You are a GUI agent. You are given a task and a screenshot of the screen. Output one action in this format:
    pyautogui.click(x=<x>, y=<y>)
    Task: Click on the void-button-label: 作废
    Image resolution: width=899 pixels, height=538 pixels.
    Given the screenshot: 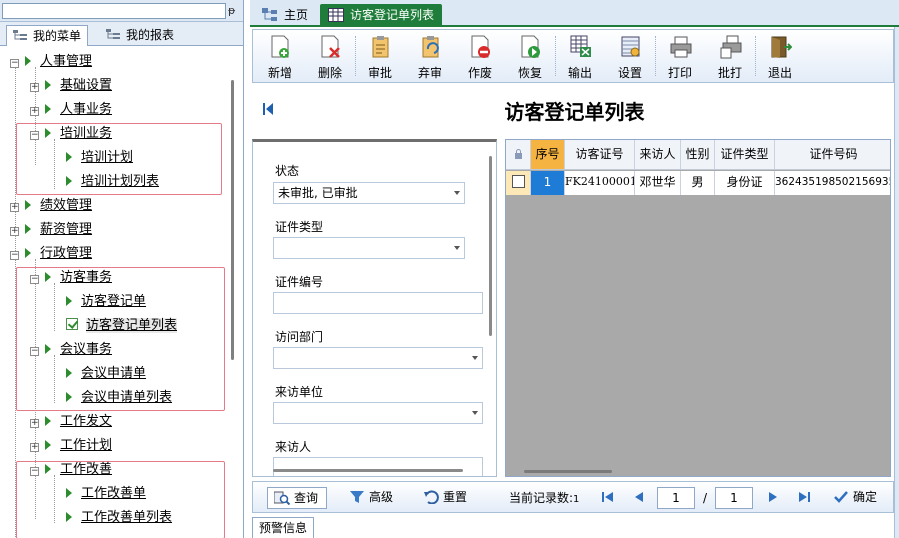 What is the action you would take?
    pyautogui.click(x=479, y=73)
    